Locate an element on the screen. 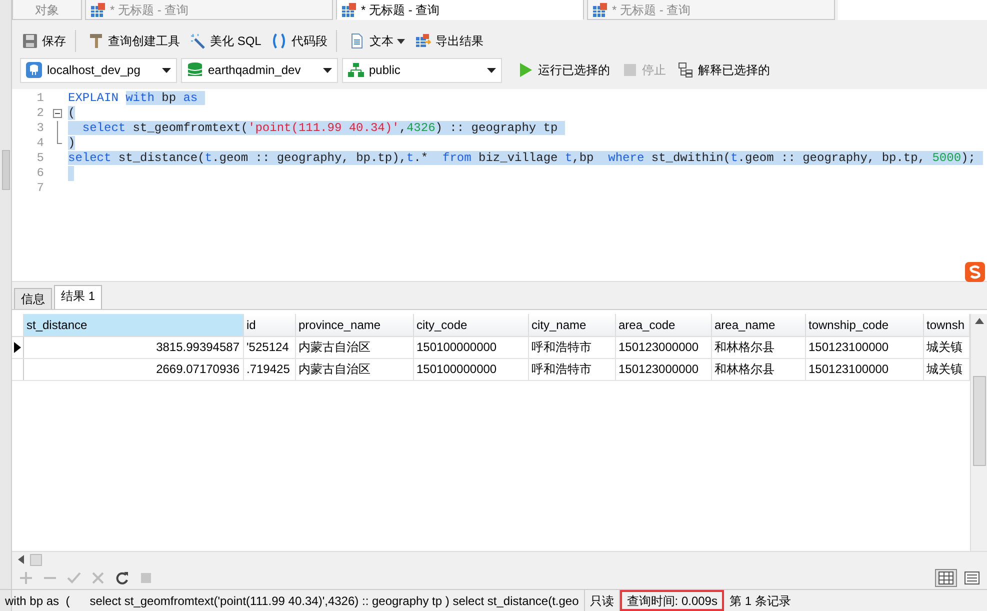  line-number: 1 is located at coordinates (40, 98).